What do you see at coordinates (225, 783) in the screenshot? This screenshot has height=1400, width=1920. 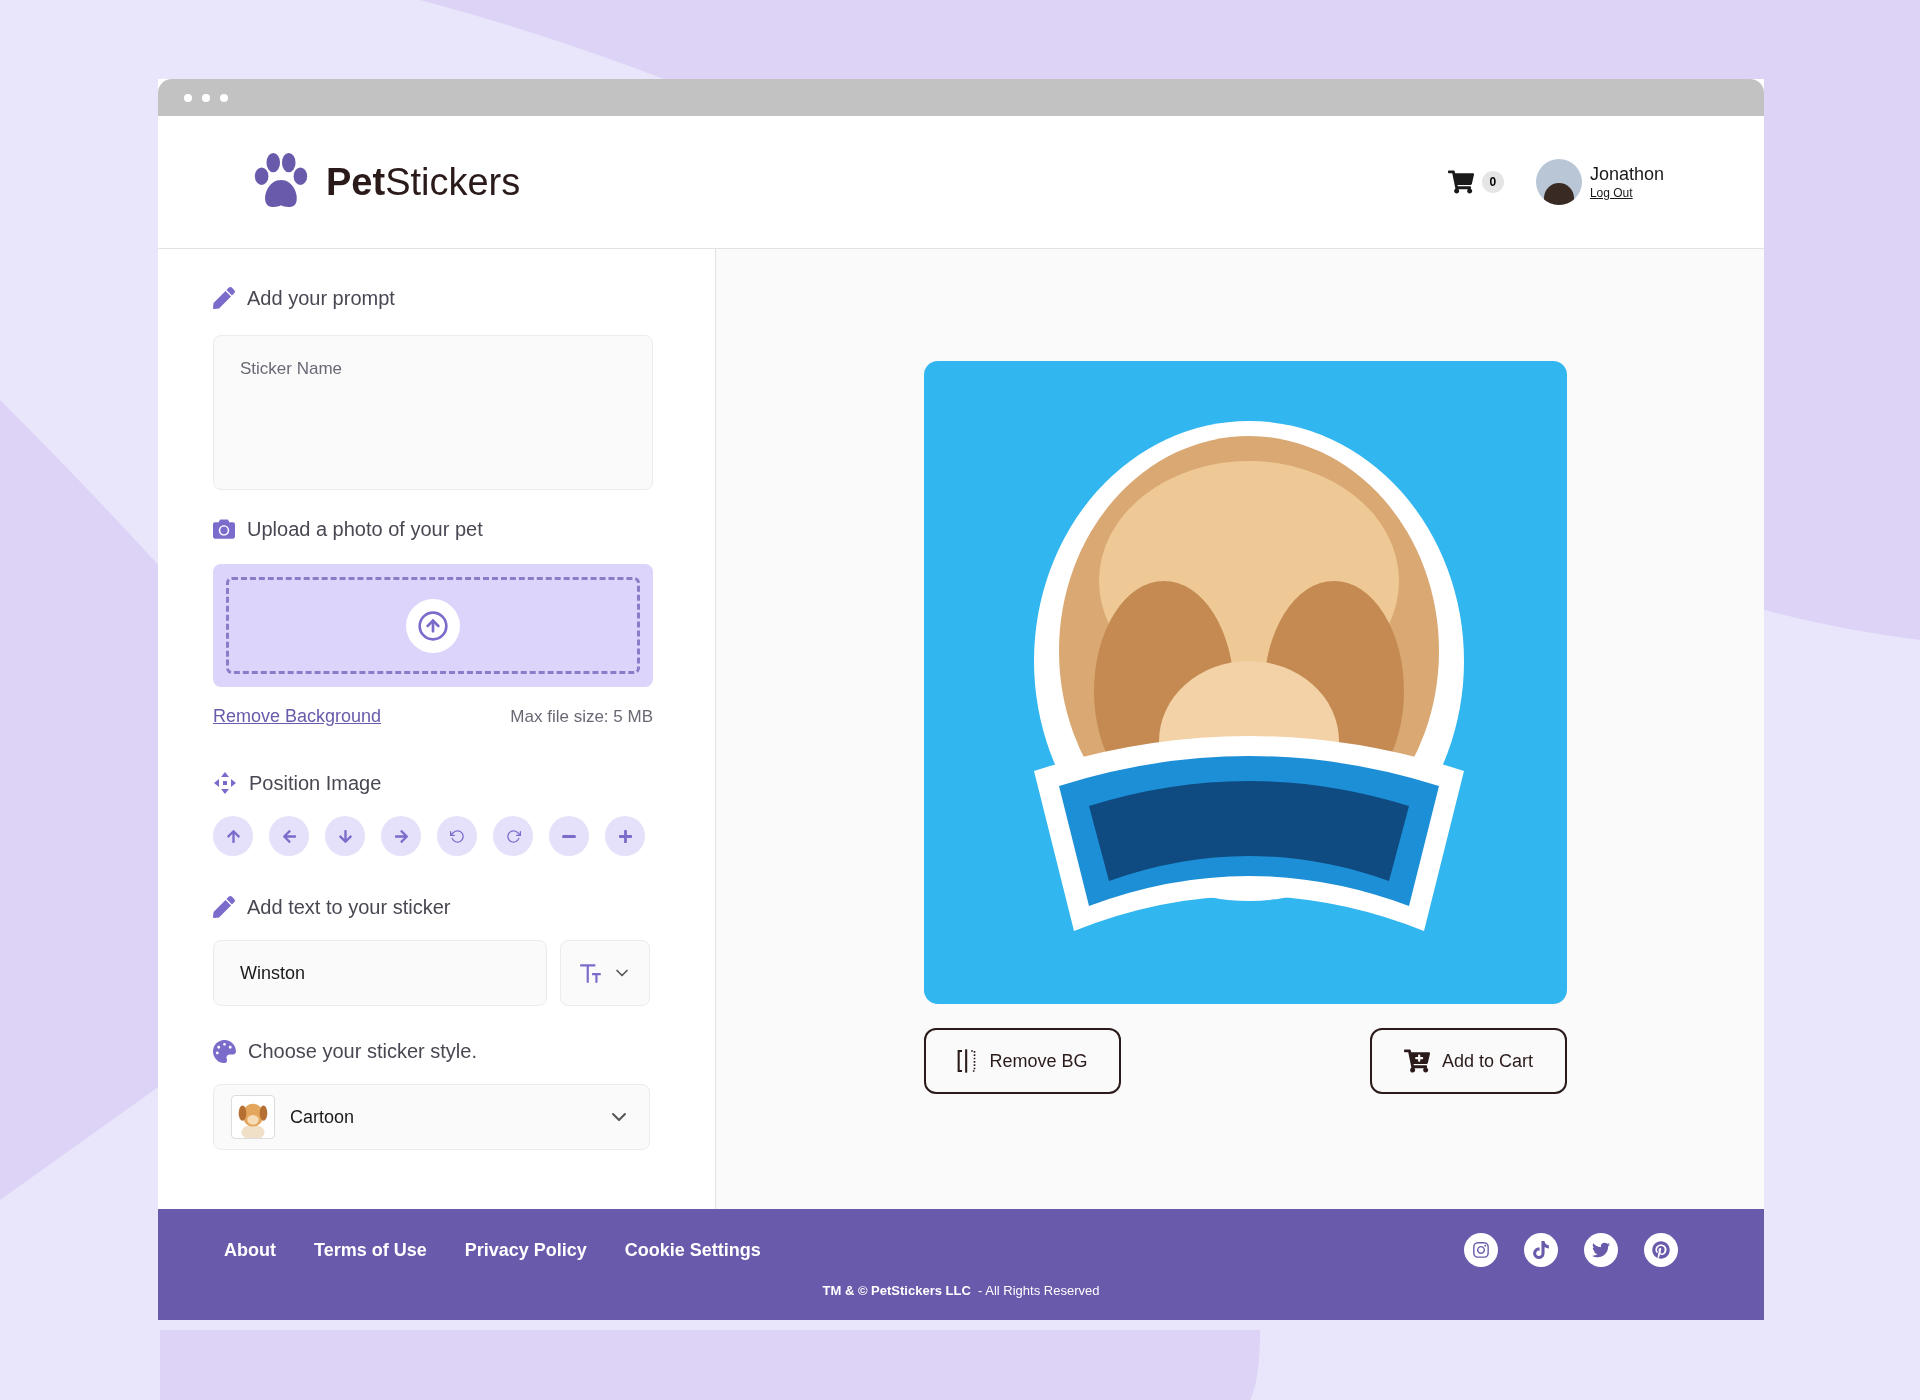 I see `move-arrows-icon` at bounding box center [225, 783].